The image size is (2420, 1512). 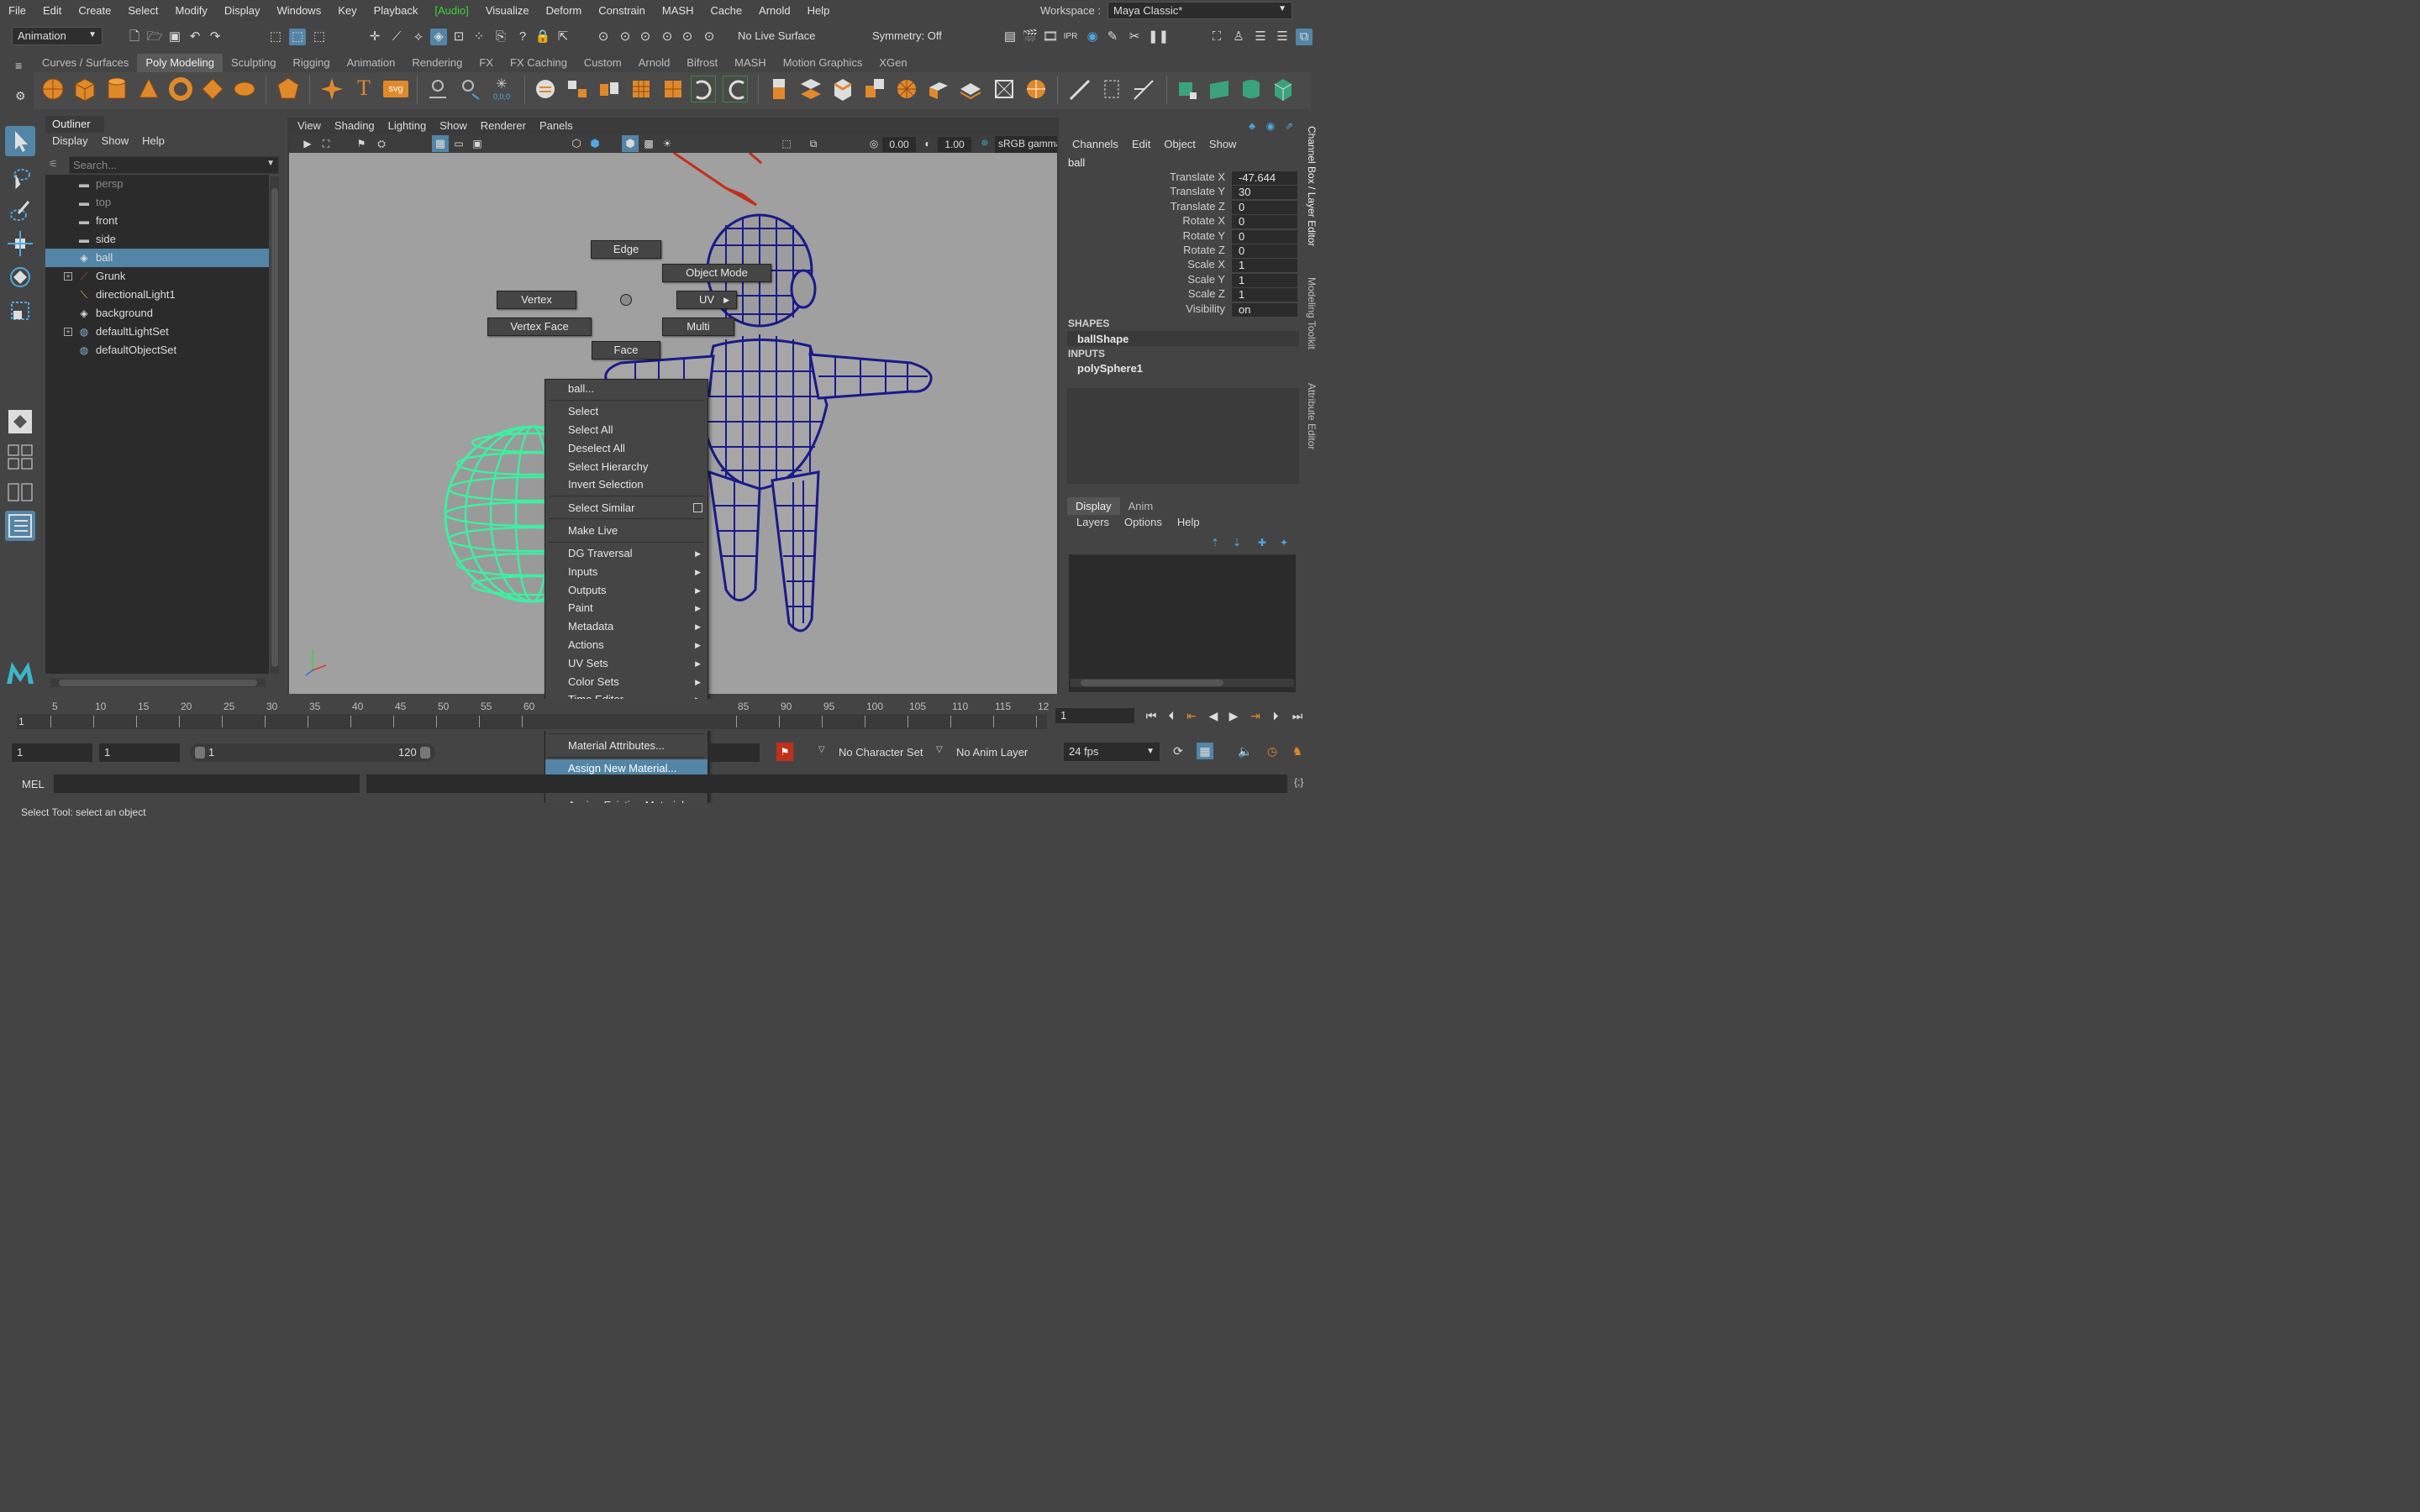 I want to click on layer-hscrollbar, so click(x=1182, y=683).